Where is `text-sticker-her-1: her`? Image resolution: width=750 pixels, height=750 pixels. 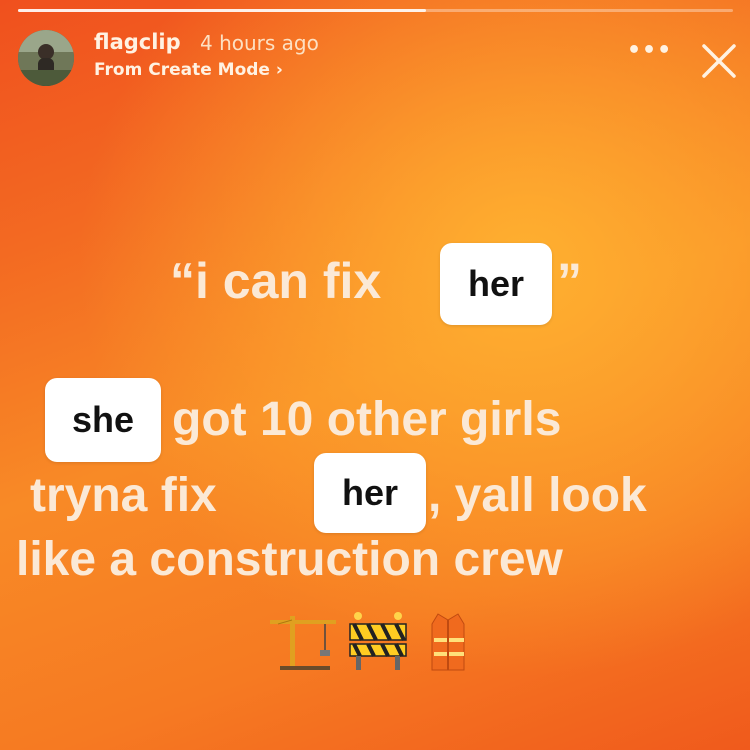 text-sticker-her-1: her is located at coordinates (496, 284).